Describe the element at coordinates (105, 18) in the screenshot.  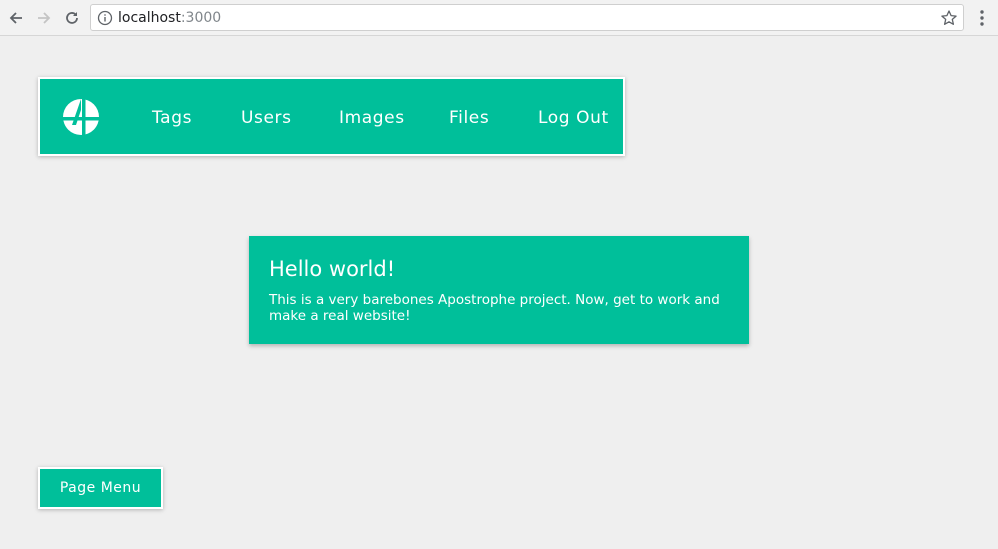
I see `info-icon` at that location.